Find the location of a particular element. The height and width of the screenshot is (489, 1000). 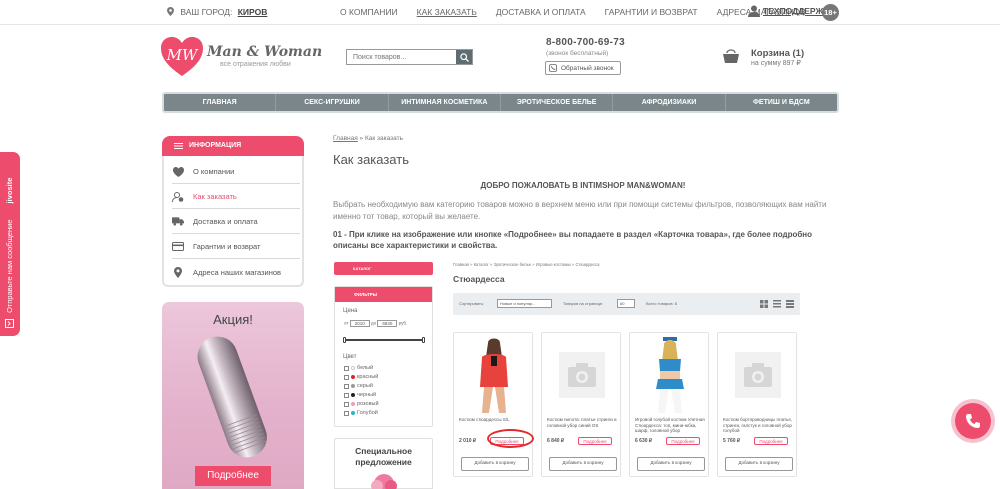

product-price: 6 840 ₽ is located at coordinates (556, 441).